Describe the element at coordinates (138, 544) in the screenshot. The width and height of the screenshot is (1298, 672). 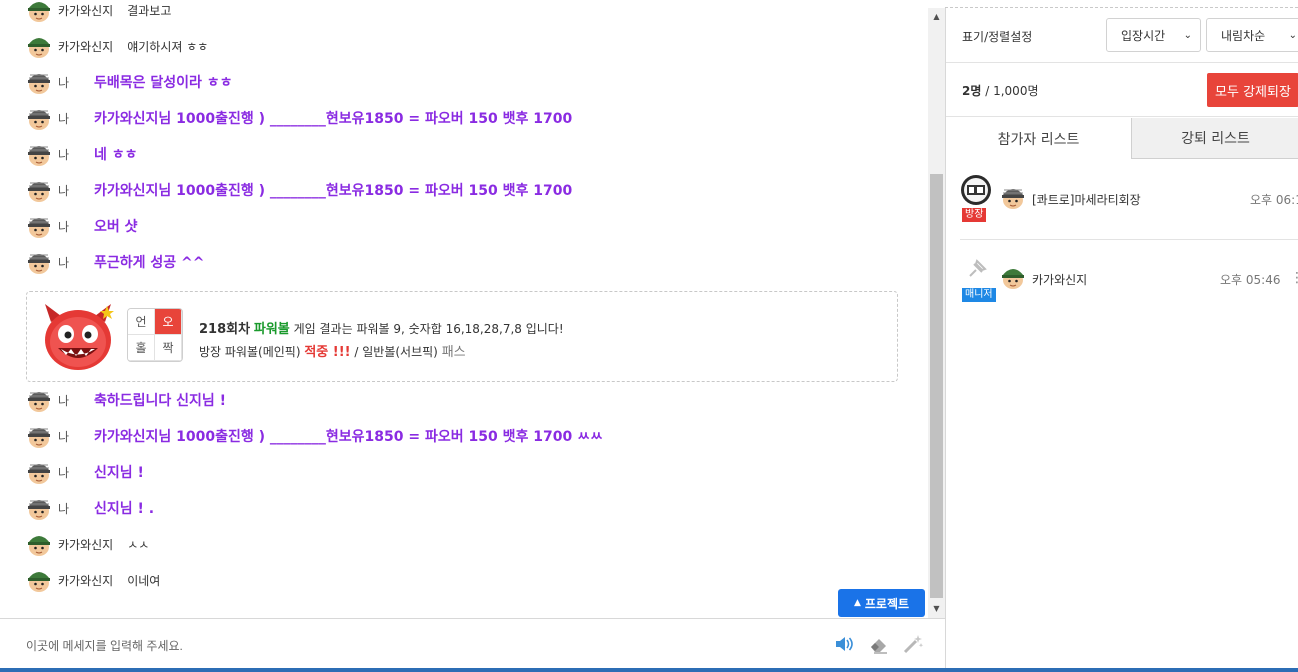
I see `message-text: ㅅㅅ` at that location.